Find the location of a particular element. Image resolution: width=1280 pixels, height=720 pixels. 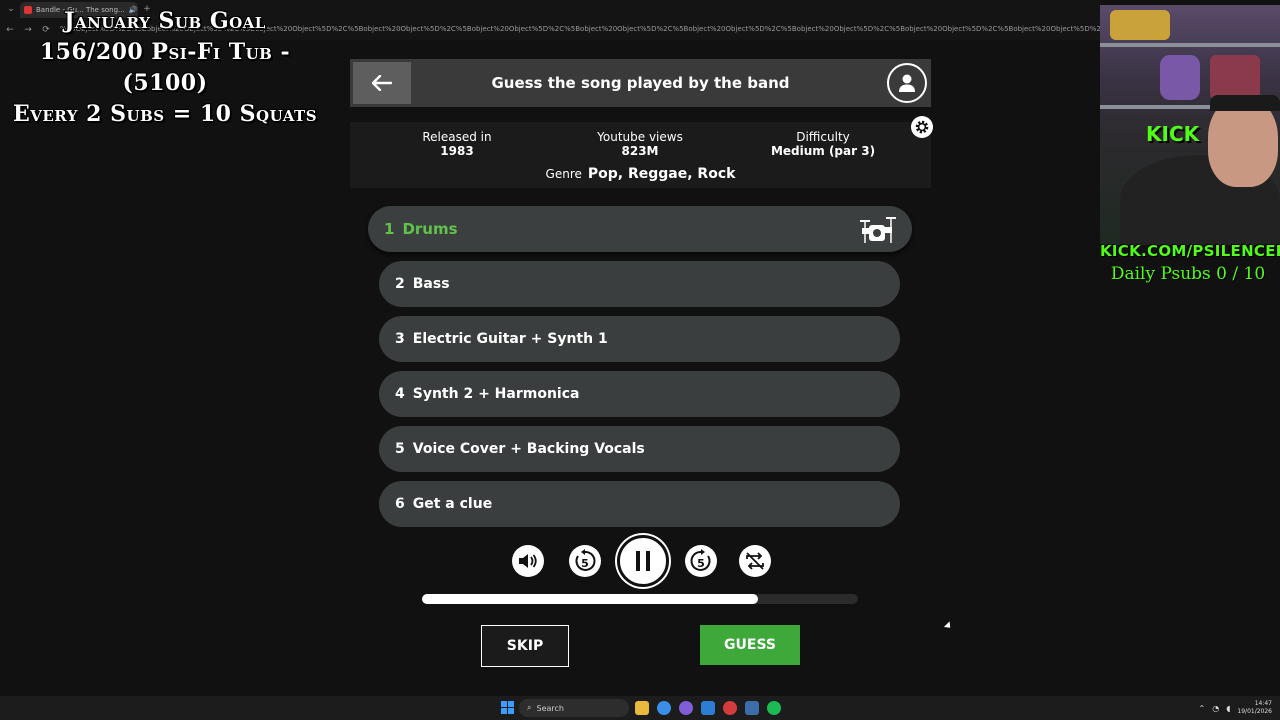

settings-button is located at coordinates (922, 127).